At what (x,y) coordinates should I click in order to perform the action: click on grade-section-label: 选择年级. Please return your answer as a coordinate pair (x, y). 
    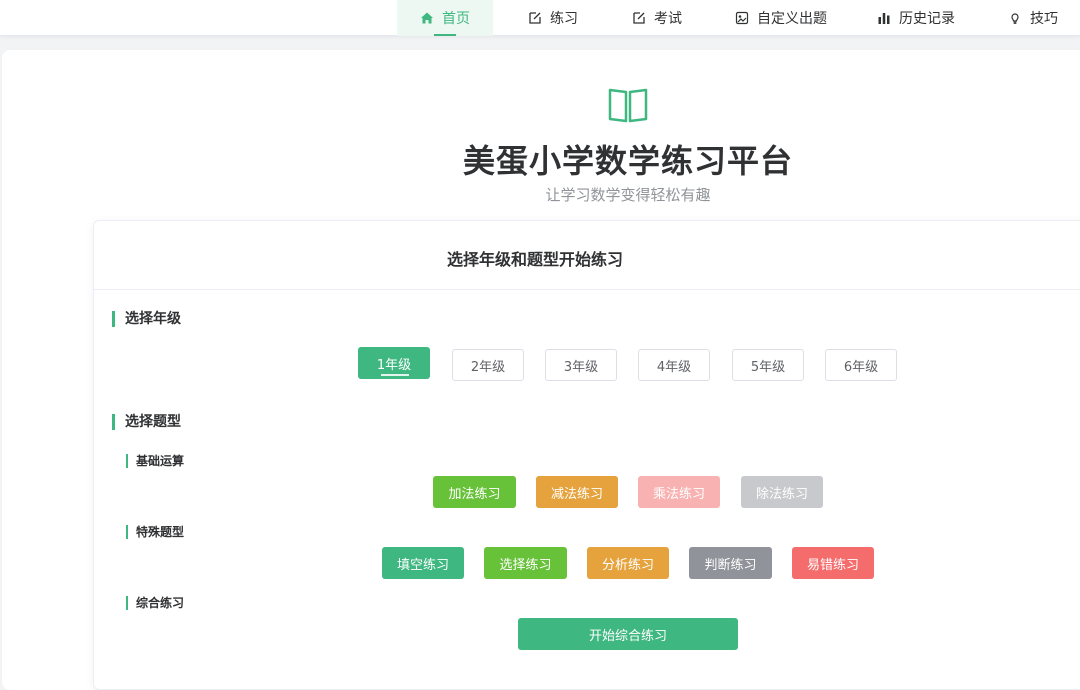
    Looking at the image, I should click on (146, 319).